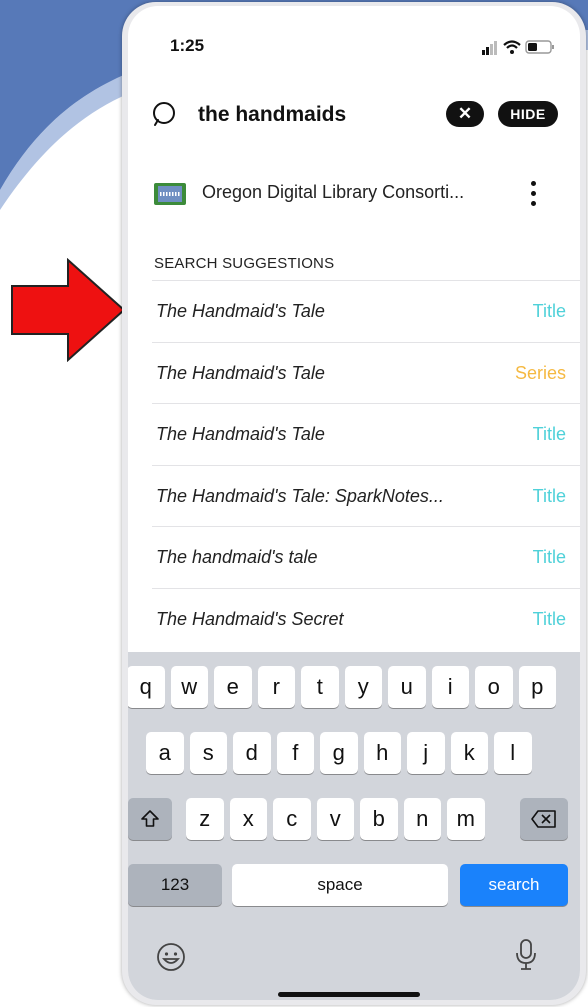 The width and height of the screenshot is (588, 1007). I want to click on key-k: k, so click(469, 753).